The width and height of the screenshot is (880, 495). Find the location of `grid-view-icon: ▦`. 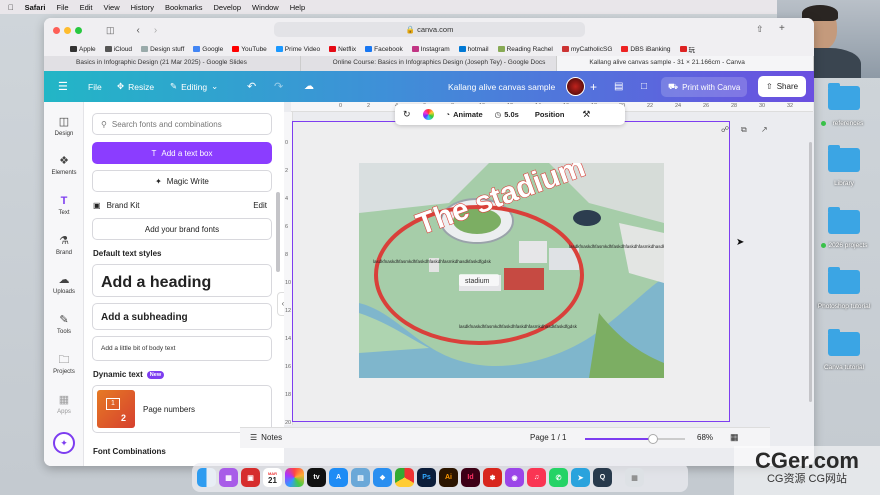

grid-view-icon: ▦ is located at coordinates (734, 437).